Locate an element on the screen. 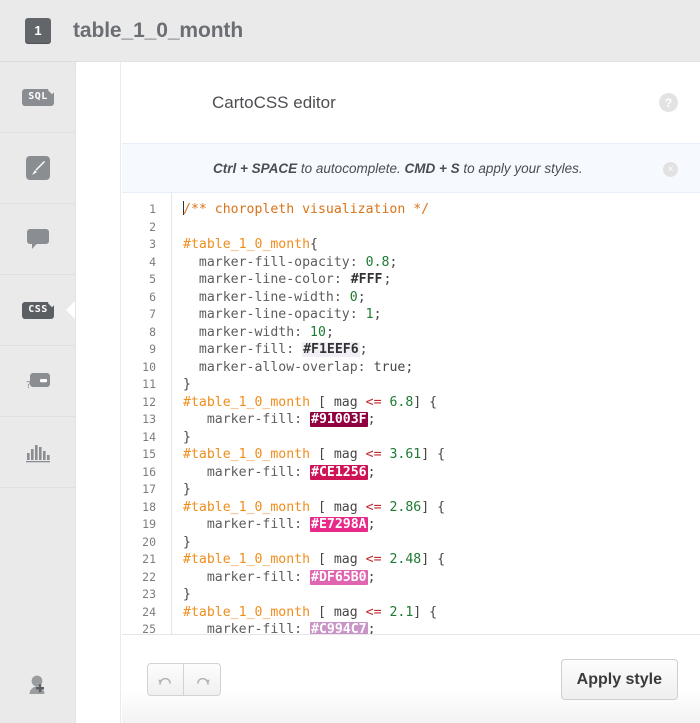 The height and width of the screenshot is (723, 700). code-line: 10 marker-allow-overlap: true; is located at coordinates (411, 368).